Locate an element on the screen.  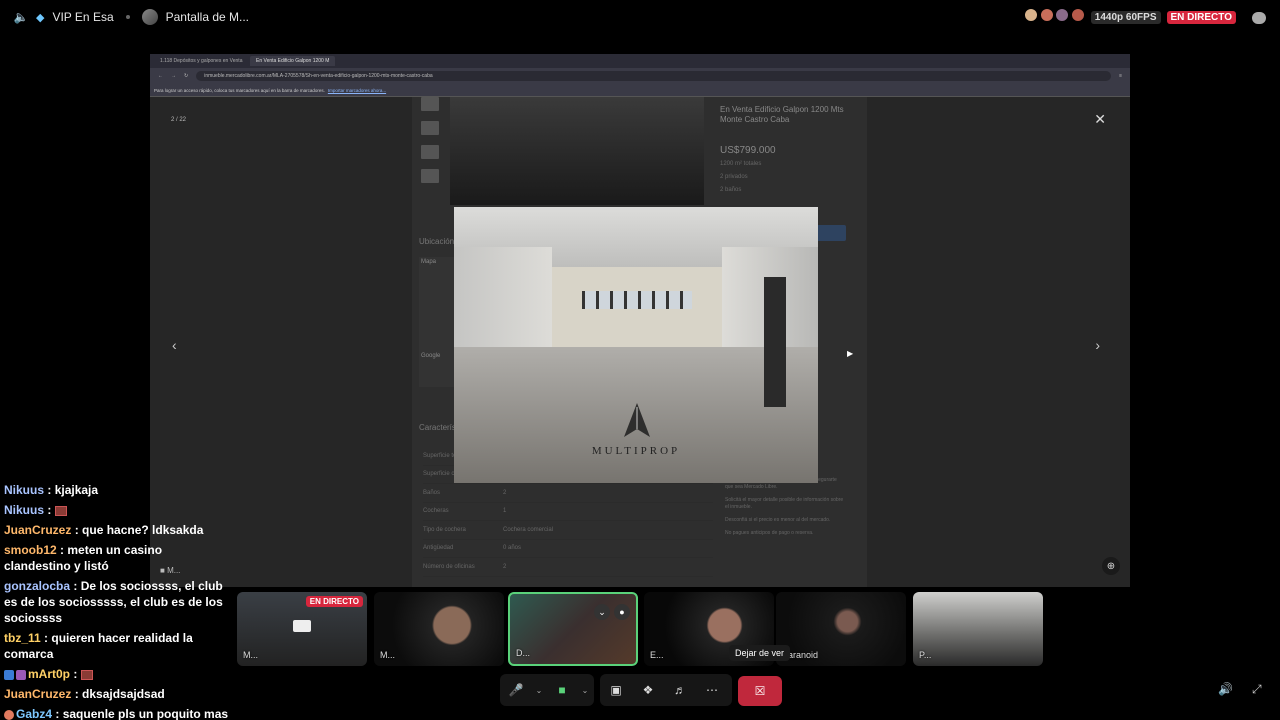
chevron-left-icon: ‹ is located at coordinates (174, 345).